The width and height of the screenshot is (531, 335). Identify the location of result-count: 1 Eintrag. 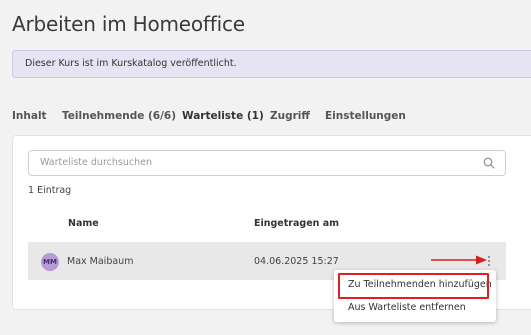
(50, 190).